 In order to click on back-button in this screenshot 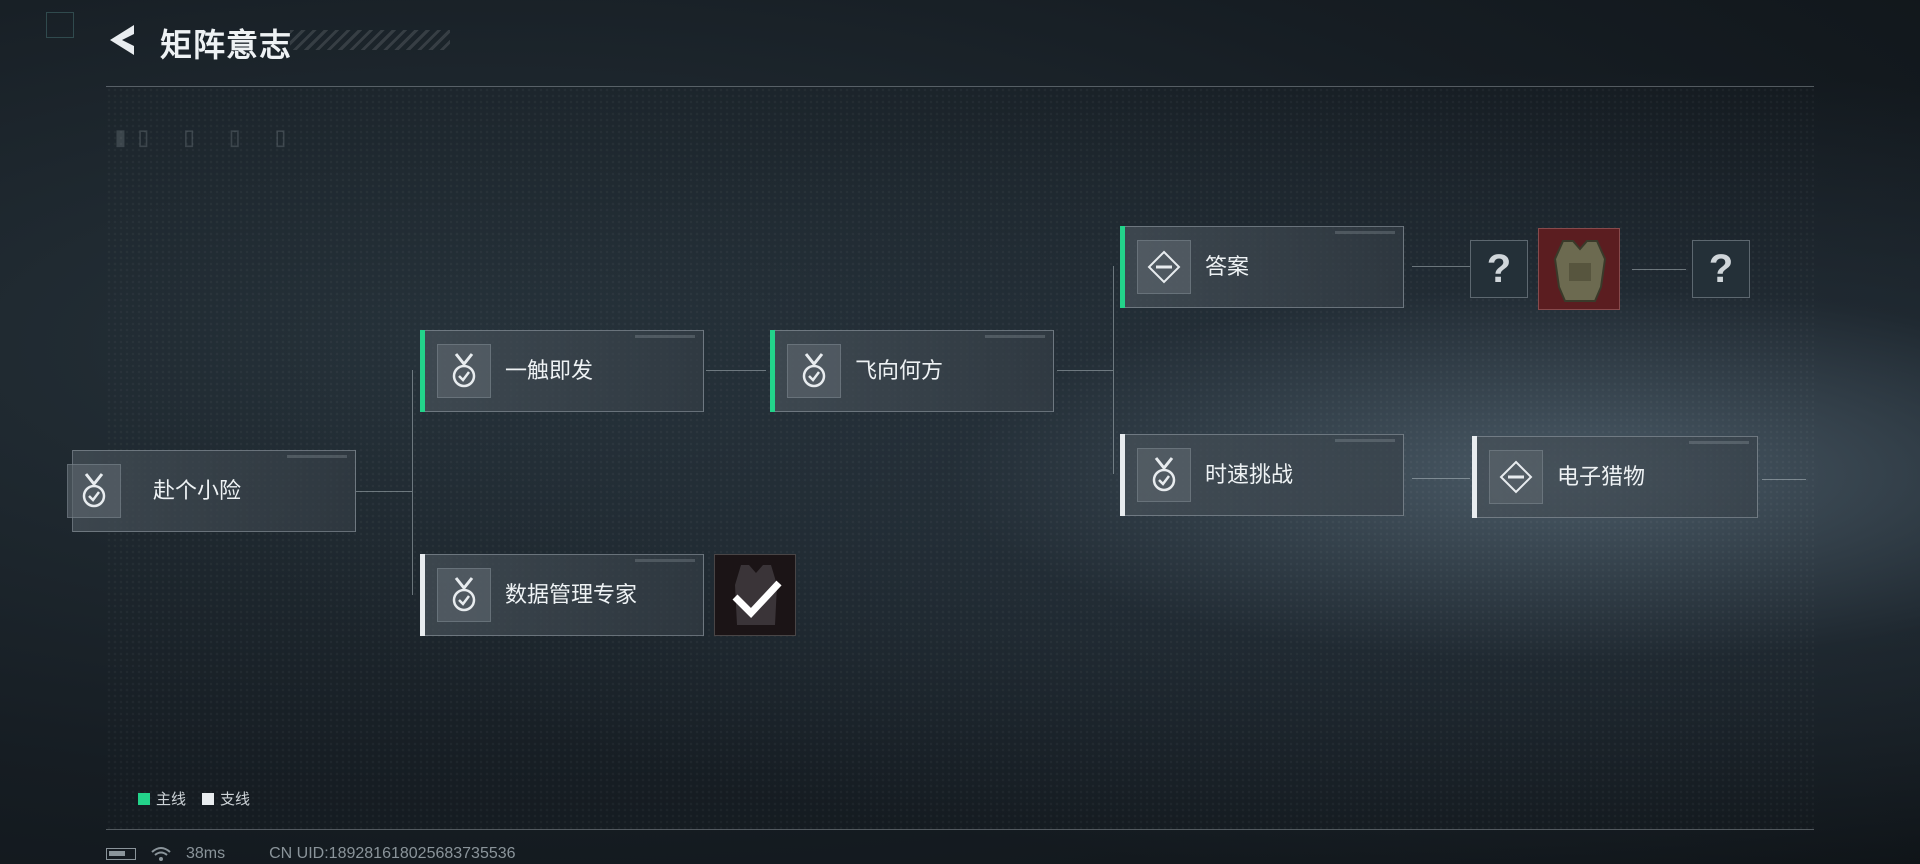, I will do `click(124, 40)`.